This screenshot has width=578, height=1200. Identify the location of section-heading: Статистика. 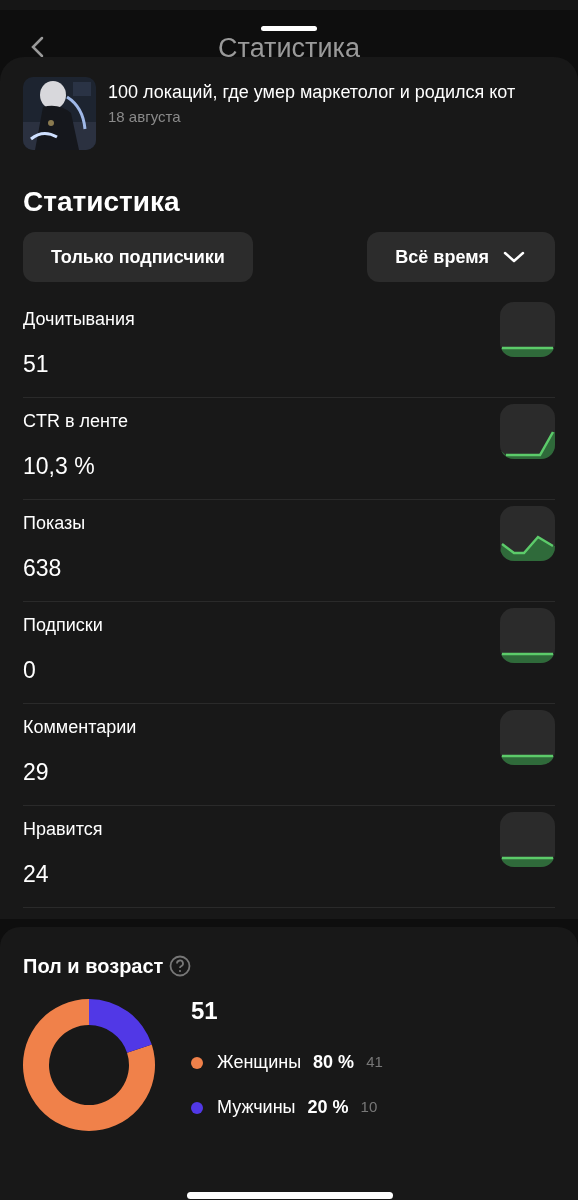
(102, 202).